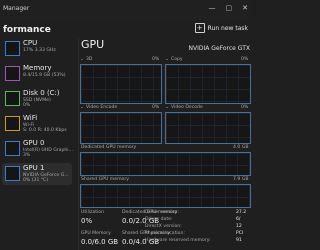 The height and width of the screenshot is (250, 320). What do you see at coordinates (30, 43) in the screenshot?
I see `sidebar-item-label: CPU` at bounding box center [30, 43].